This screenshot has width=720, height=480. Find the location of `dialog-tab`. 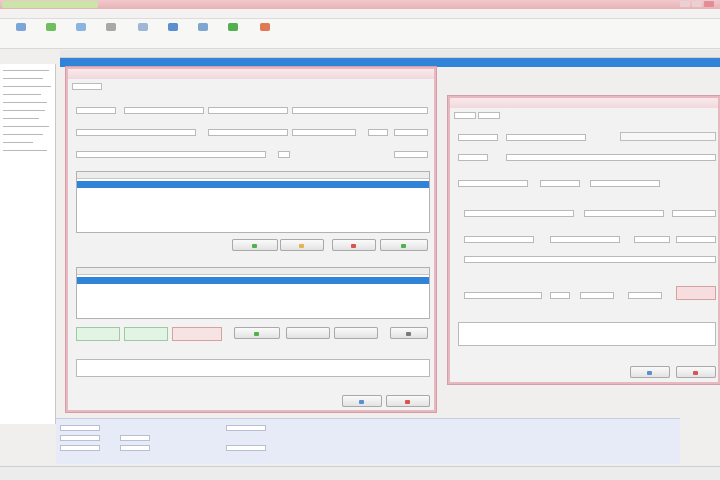

dialog-tab is located at coordinates (87, 86).